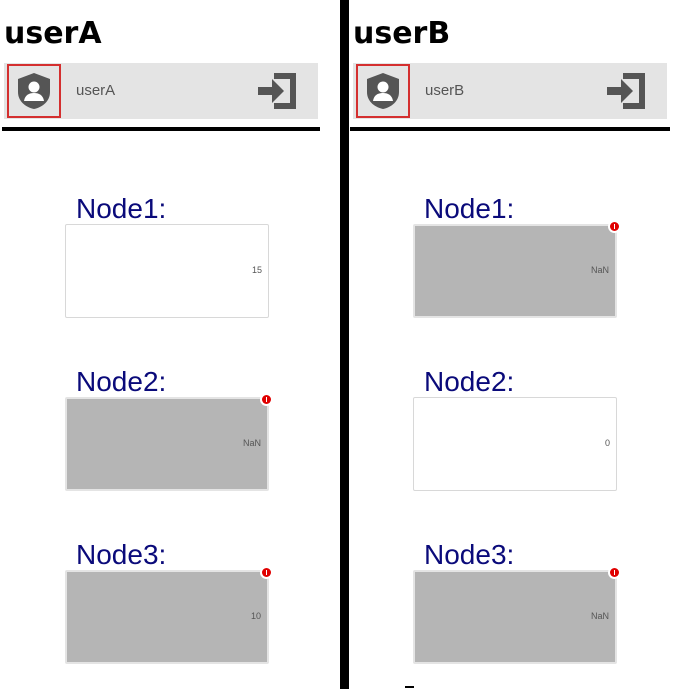 This screenshot has height=689, width=683. What do you see at coordinates (96, 90) in the screenshot?
I see `username-label: userA` at bounding box center [96, 90].